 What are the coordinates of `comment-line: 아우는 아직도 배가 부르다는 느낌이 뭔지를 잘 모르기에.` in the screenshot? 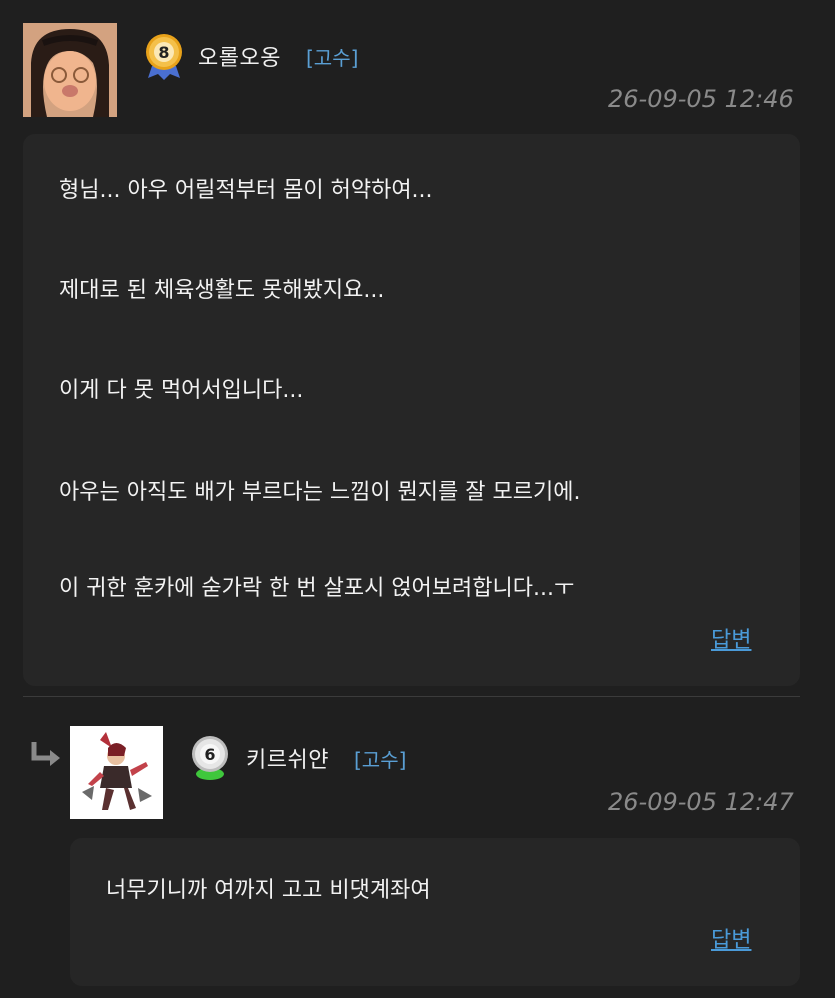 It's located at (320, 492).